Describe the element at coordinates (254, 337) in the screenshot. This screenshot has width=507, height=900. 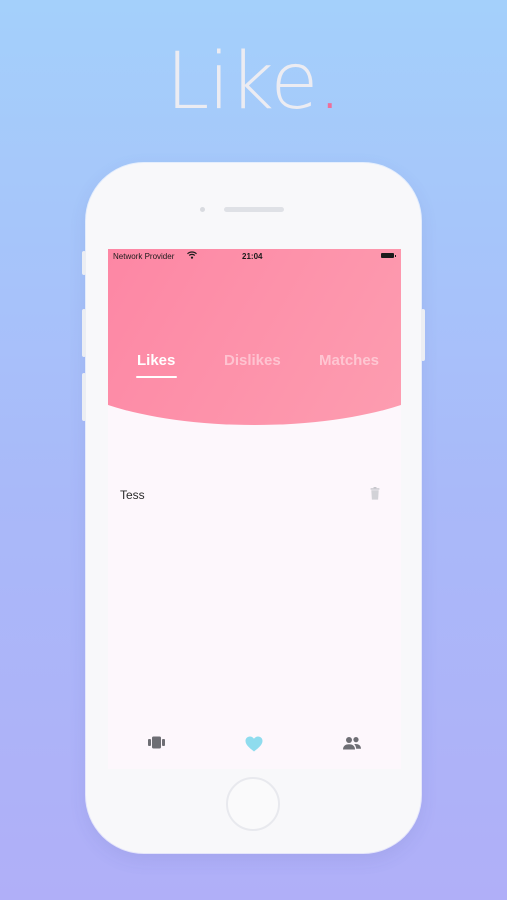
I see `header-background` at that location.